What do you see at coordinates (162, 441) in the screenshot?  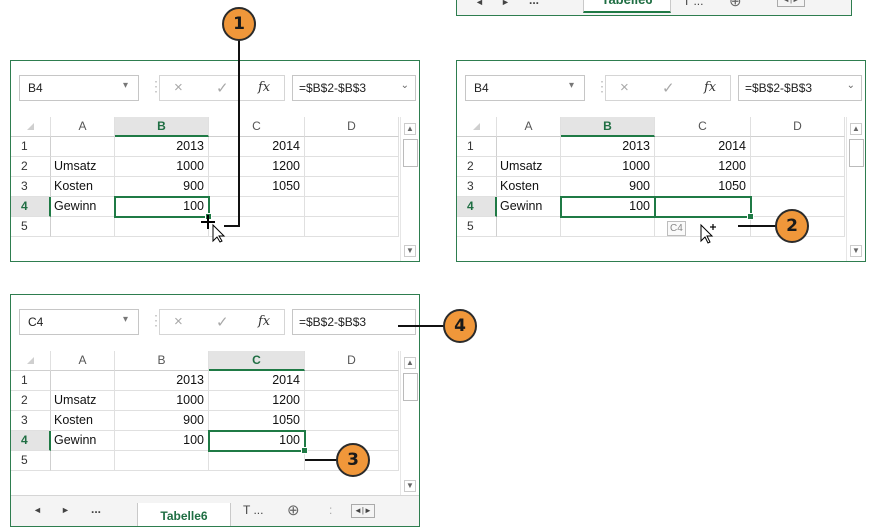 I see `cell-b4: 100` at bounding box center [162, 441].